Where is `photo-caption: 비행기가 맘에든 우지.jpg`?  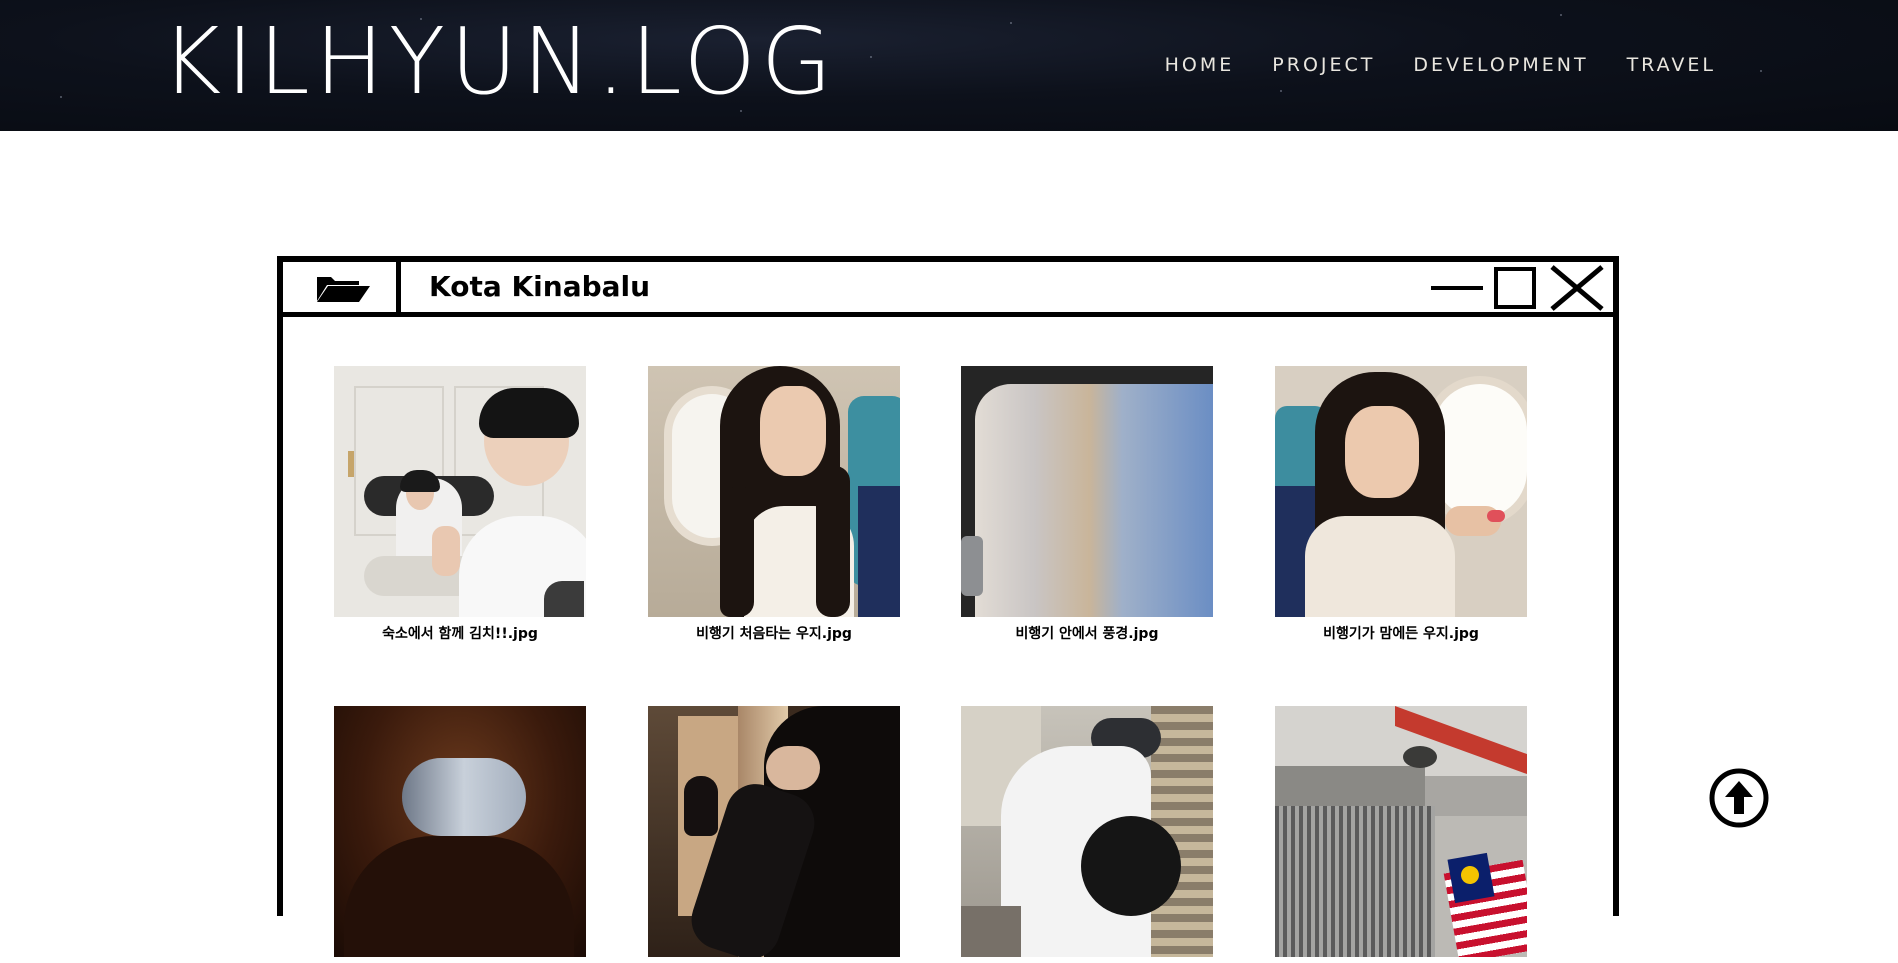
photo-caption: 비행기가 맘에든 우지.jpg is located at coordinates (1401, 634).